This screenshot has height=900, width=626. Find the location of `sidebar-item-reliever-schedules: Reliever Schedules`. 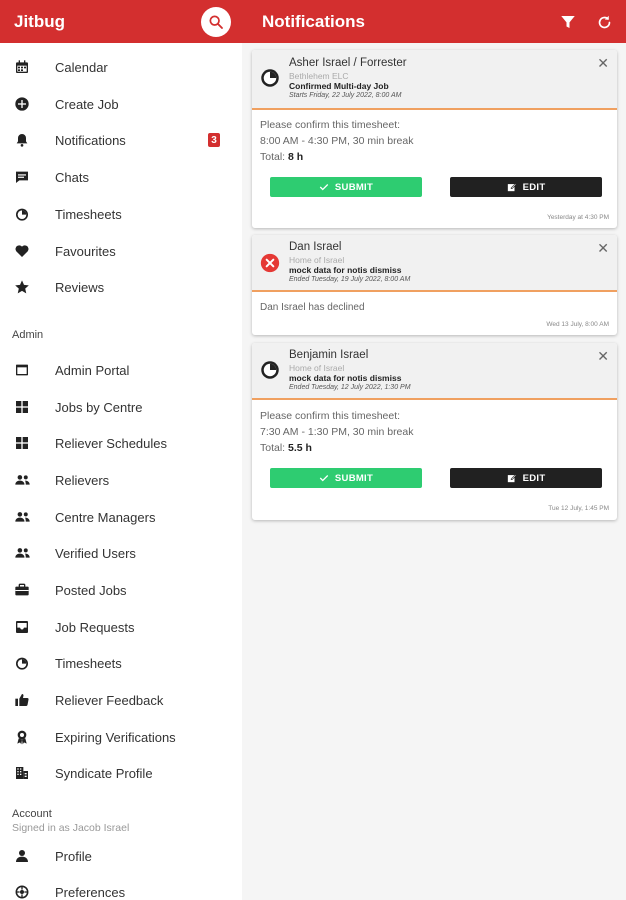

sidebar-item-reliever-schedules: Reliever Schedules is located at coordinates (121, 443).